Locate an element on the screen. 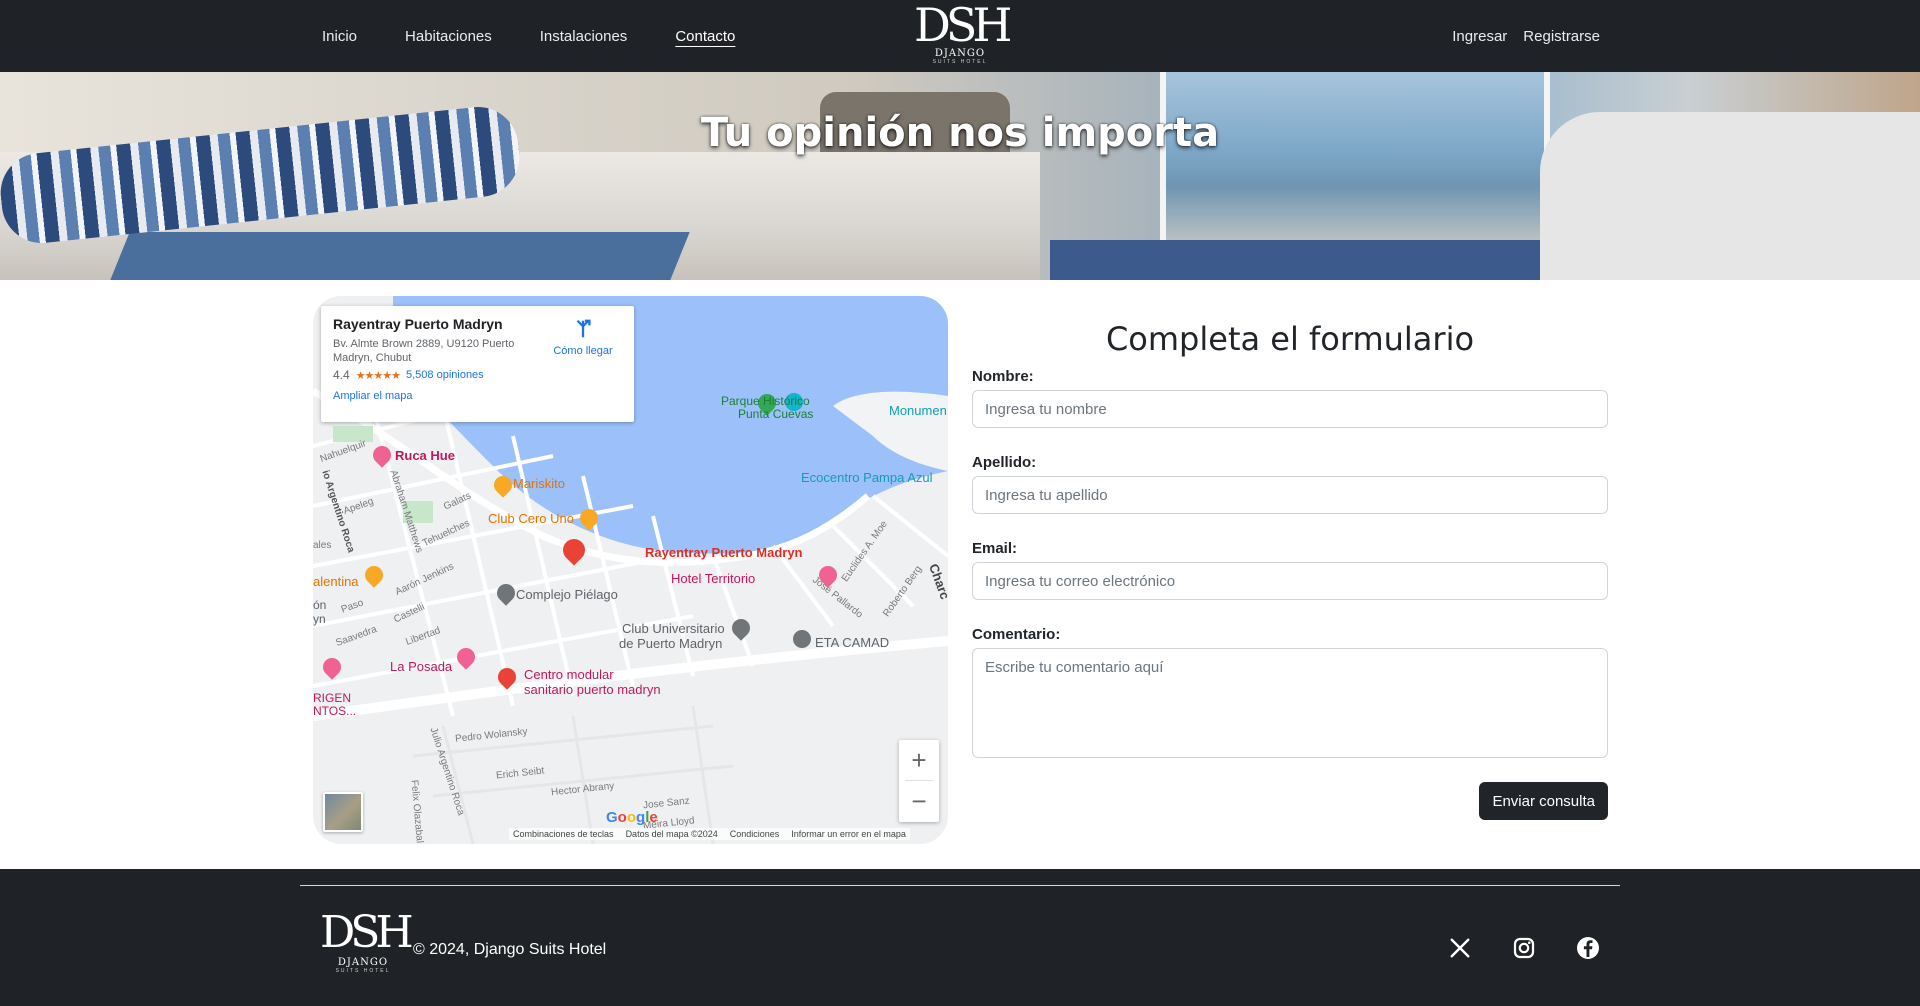 This screenshot has width=1920, height=1006. nav-link-contacto: Contacto is located at coordinates (705, 36).